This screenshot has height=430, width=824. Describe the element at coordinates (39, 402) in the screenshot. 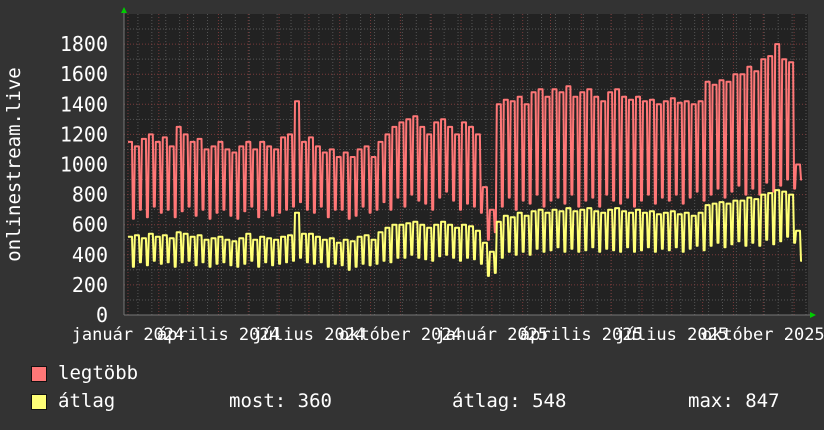

I see `legend-swatch-atlag` at that location.